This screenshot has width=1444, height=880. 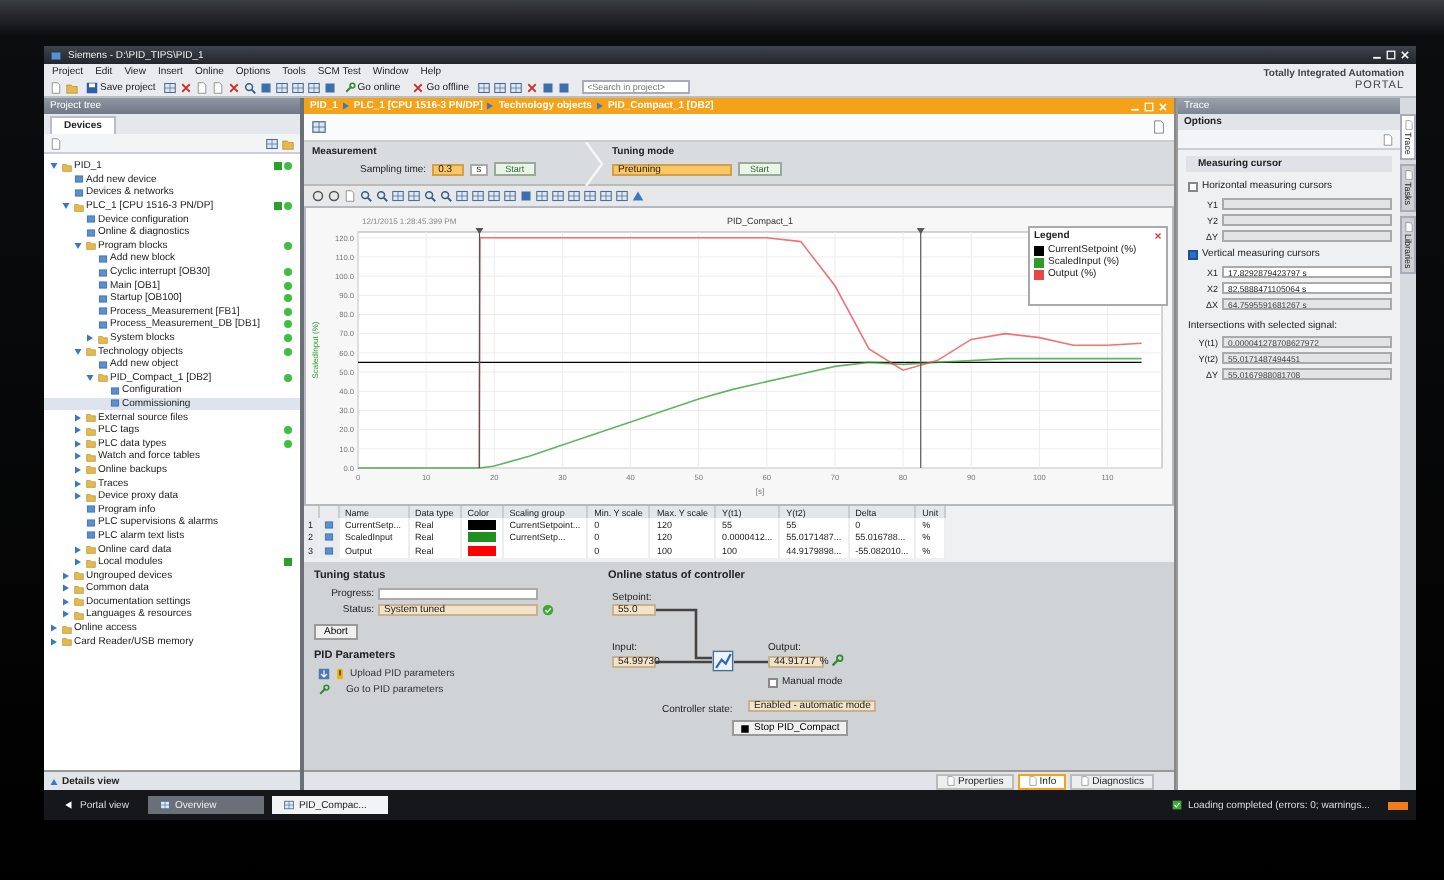 I want to click on maximize-icon, so click(x=1391, y=55).